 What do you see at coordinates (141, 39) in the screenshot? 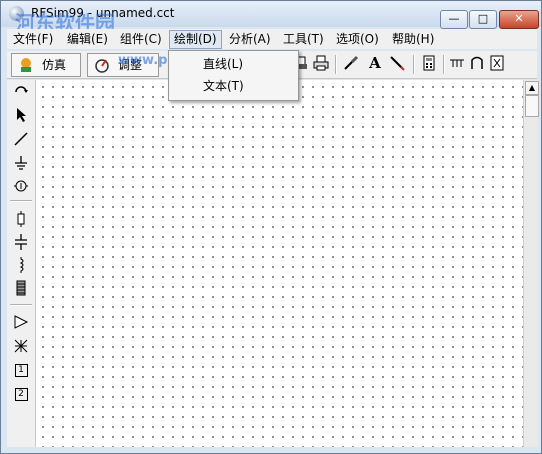
I see `menu-components: 组件(C)` at bounding box center [141, 39].